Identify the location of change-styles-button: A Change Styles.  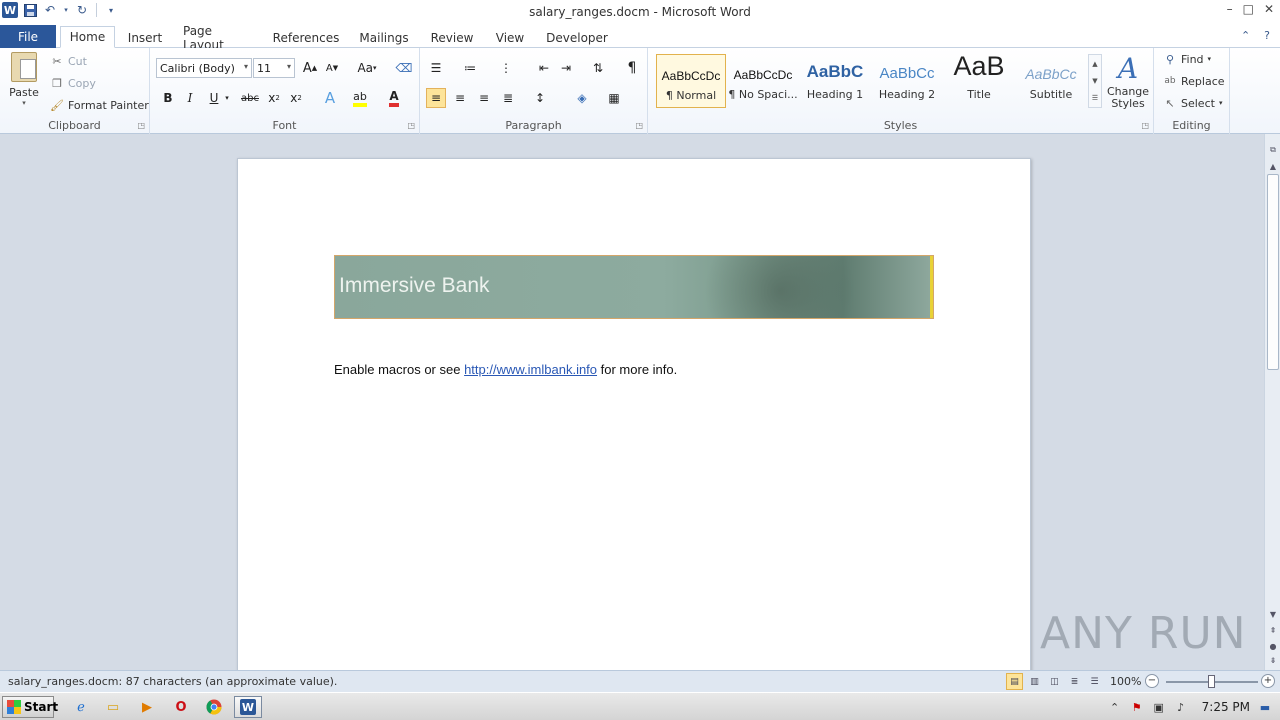
(1128, 81).